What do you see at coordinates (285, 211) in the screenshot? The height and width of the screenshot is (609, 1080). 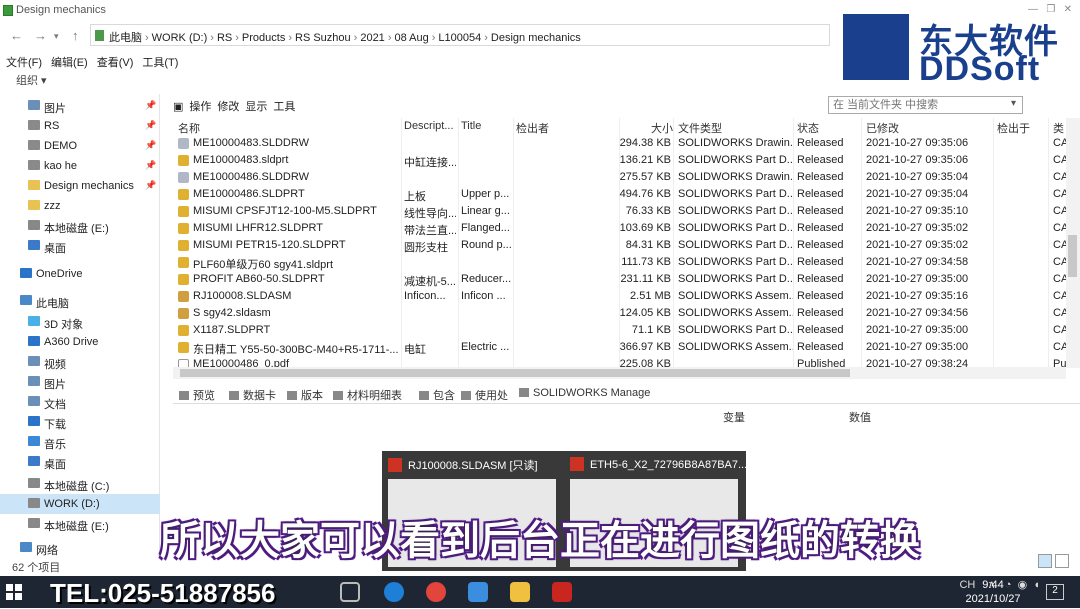 I see `cell-name: MISUMI CPSFJT12-100-M5.SLDPRT` at bounding box center [285, 211].